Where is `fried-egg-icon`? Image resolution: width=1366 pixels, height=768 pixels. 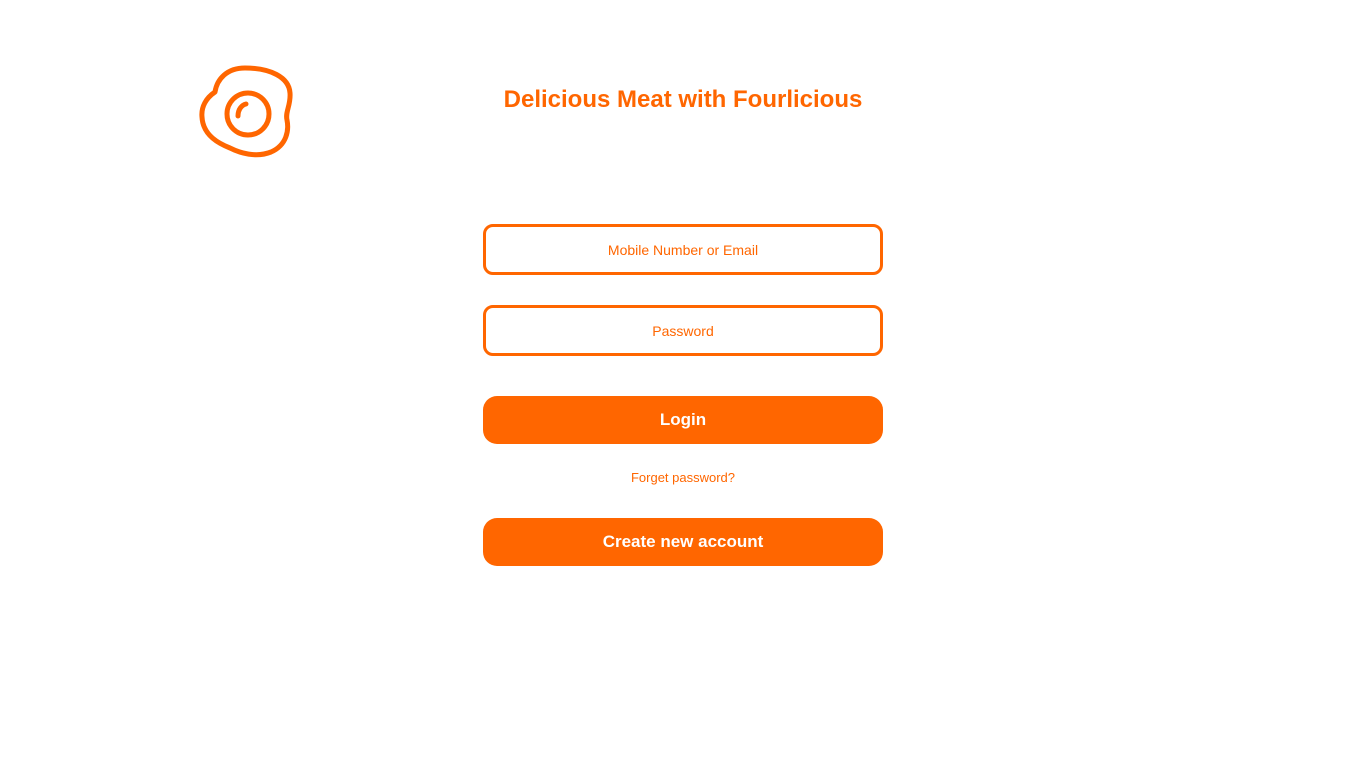 fried-egg-icon is located at coordinates (246, 111).